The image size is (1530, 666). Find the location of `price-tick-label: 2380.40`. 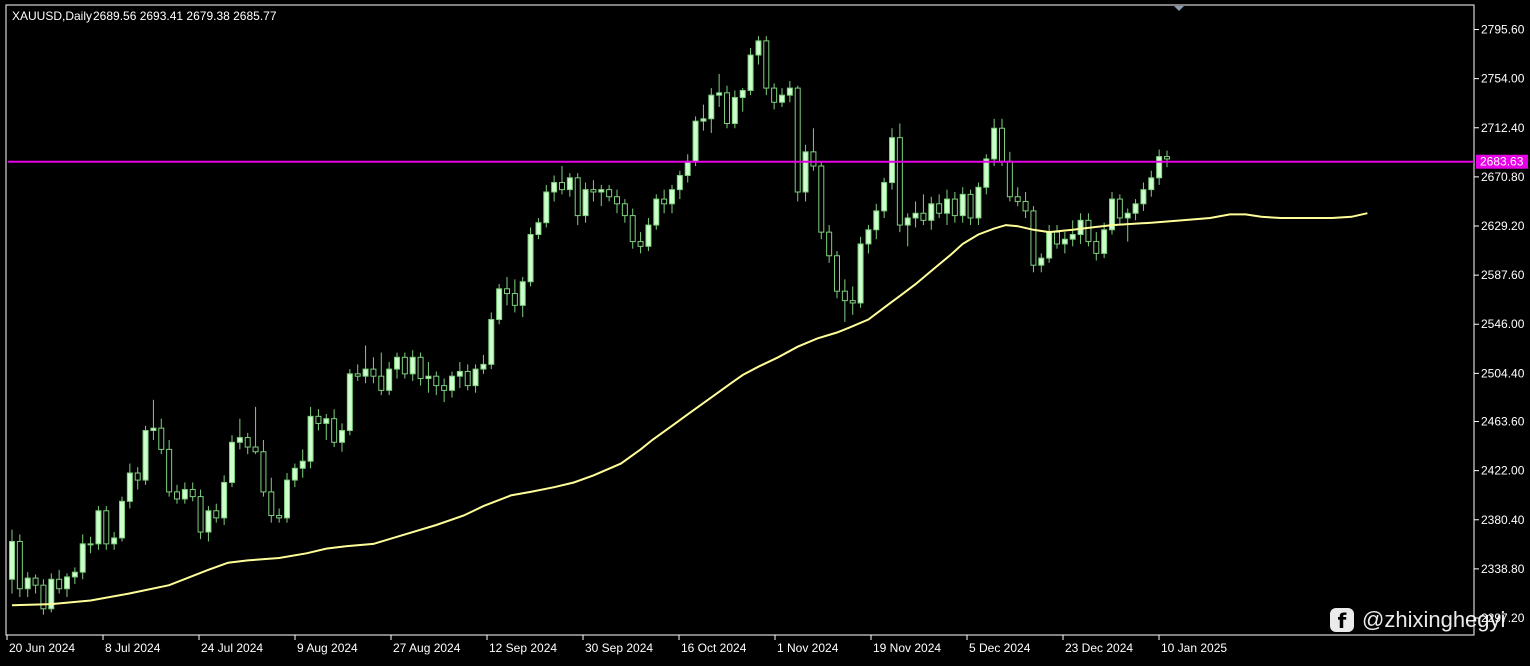

price-tick-label: 2380.40 is located at coordinates (1503, 520).